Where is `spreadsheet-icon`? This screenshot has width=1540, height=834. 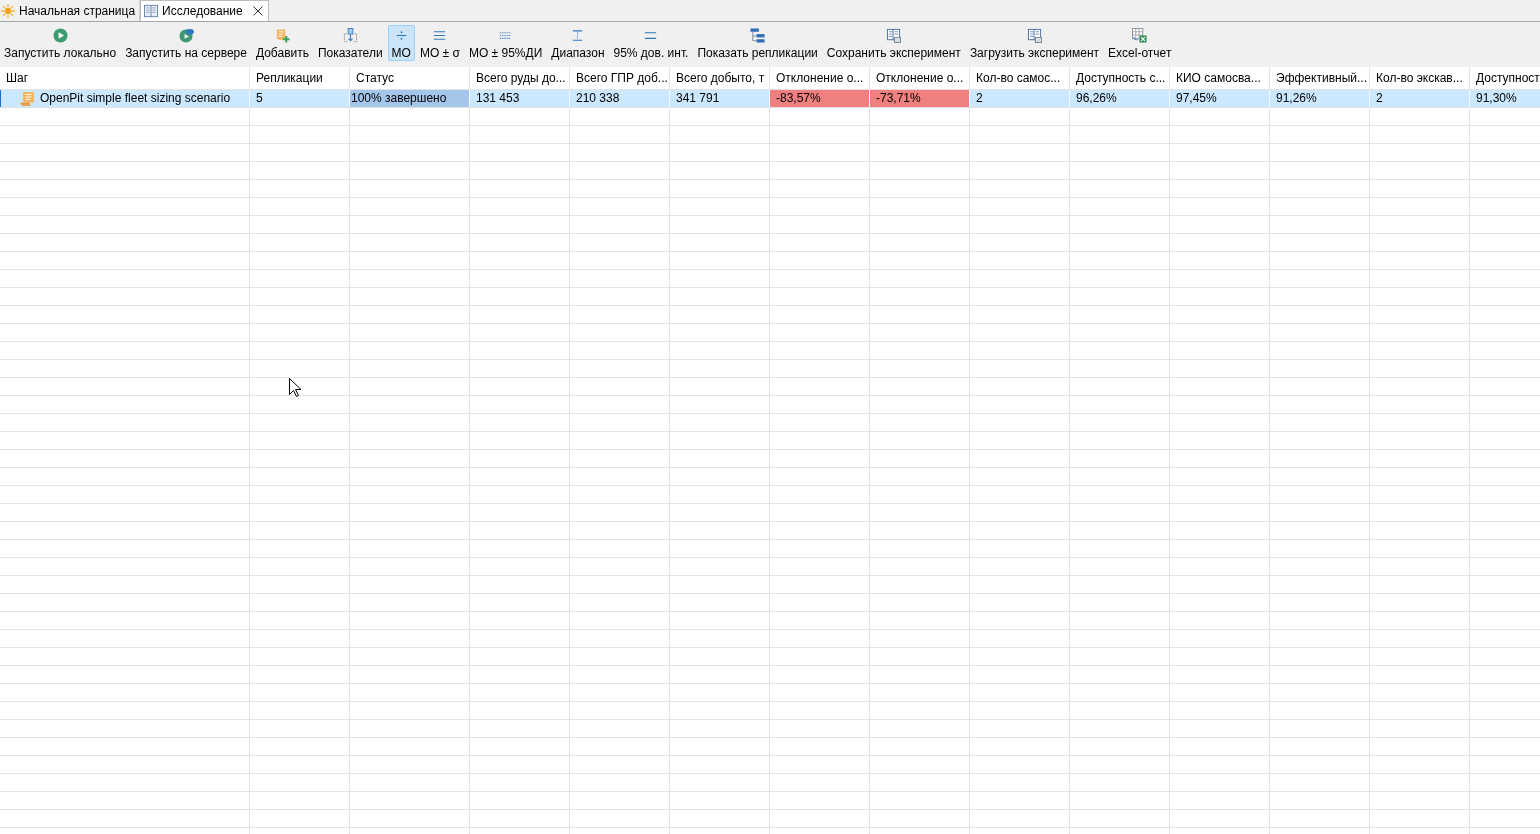
spreadsheet-icon is located at coordinates (1140, 35).